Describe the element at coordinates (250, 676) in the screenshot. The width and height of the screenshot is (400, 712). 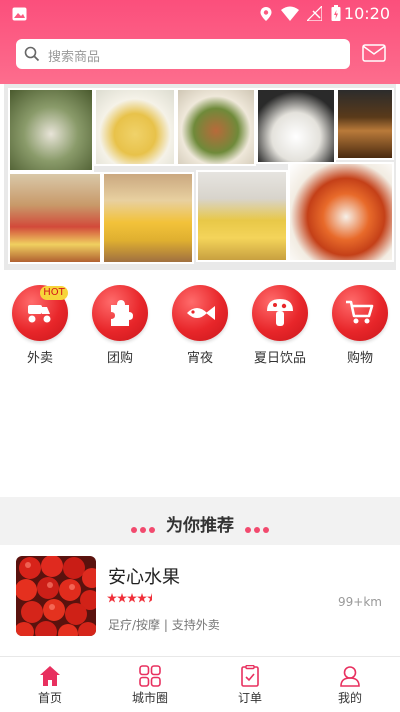
I see `order-icon` at that location.